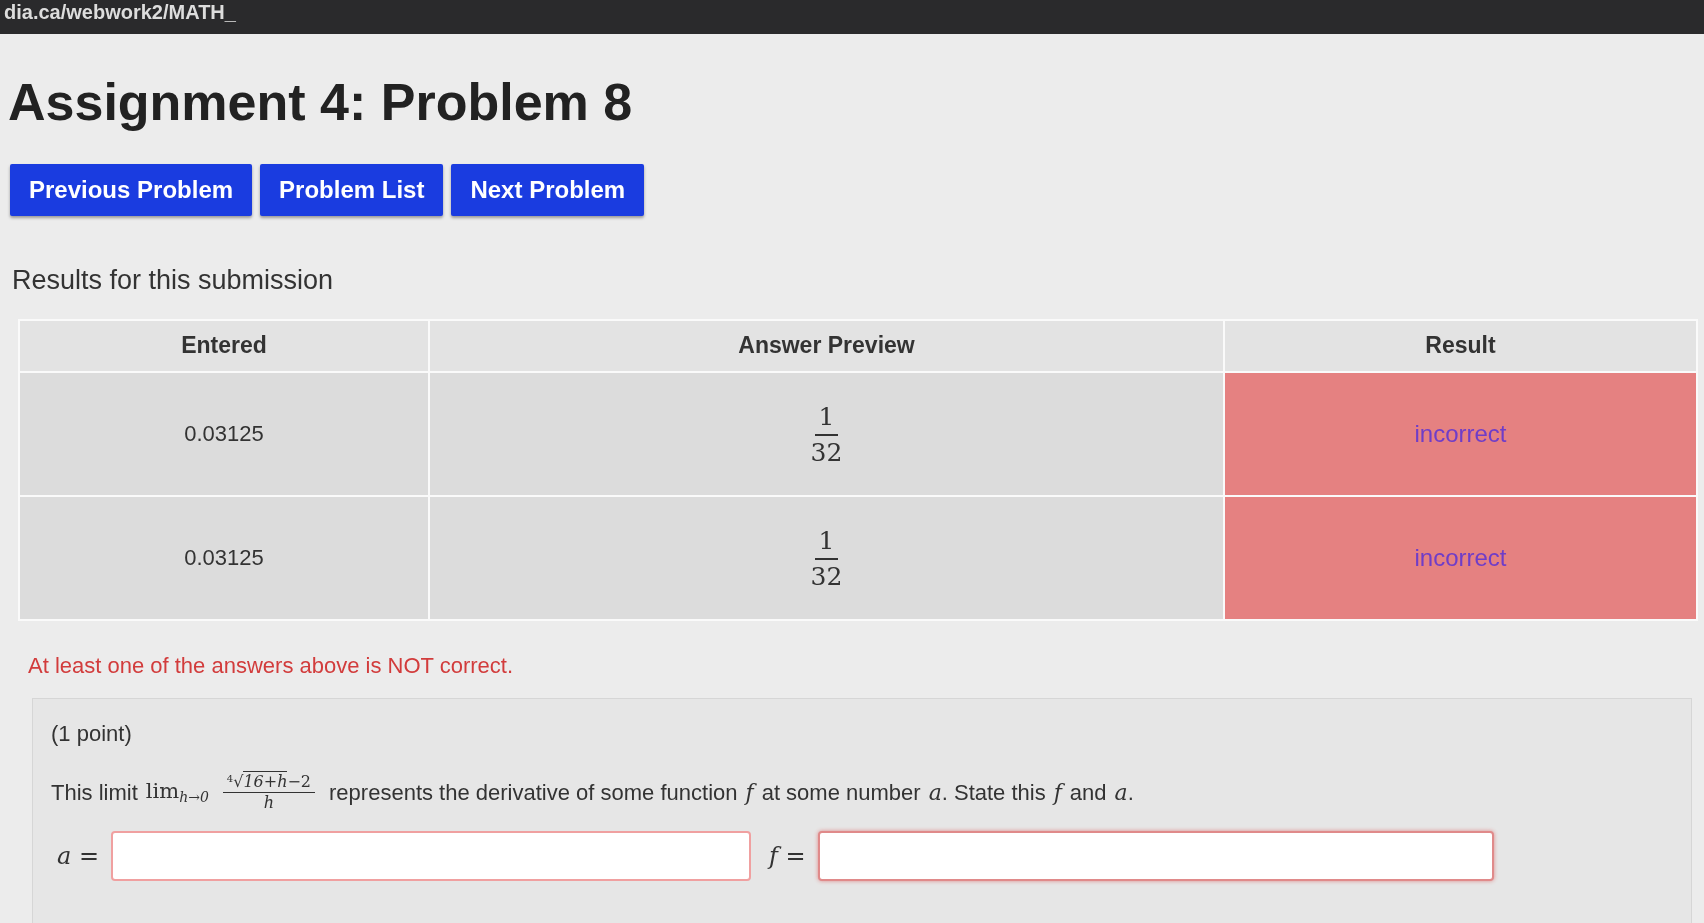  What do you see at coordinates (593, 792) in the screenshot?
I see `prompt-text: This limit lim$_{h→0}$ $^{4}$√16+h−2 h represents the derivative of some function f at some number a. State this f and a.` at bounding box center [593, 792].